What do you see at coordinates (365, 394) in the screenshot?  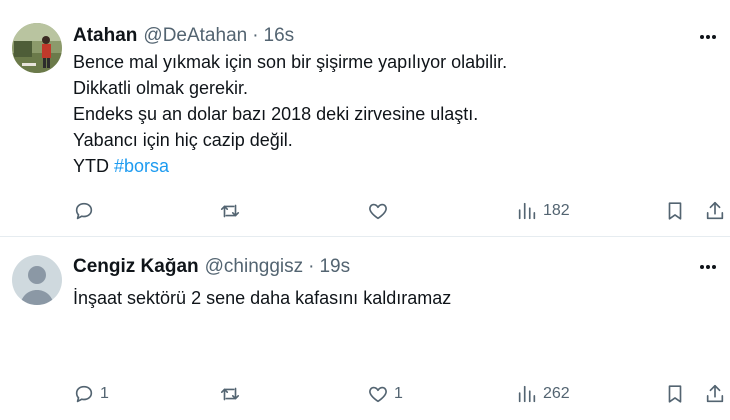 I see `tweet-actions: 1 1 262` at bounding box center [365, 394].